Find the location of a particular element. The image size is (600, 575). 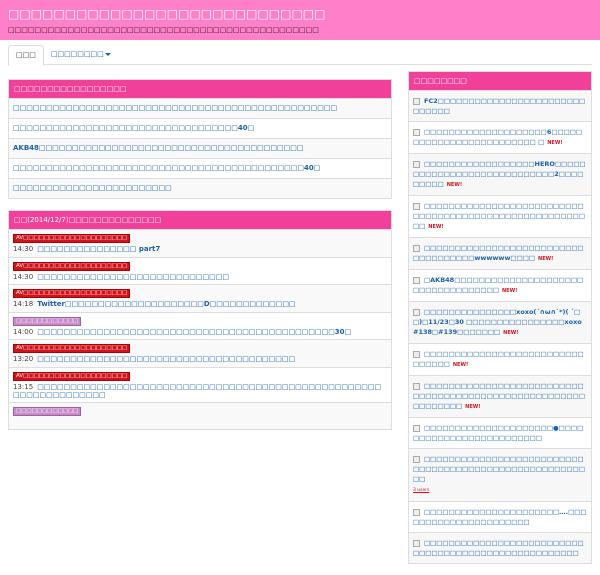

post-time: 14:18 is located at coordinates (23, 304).